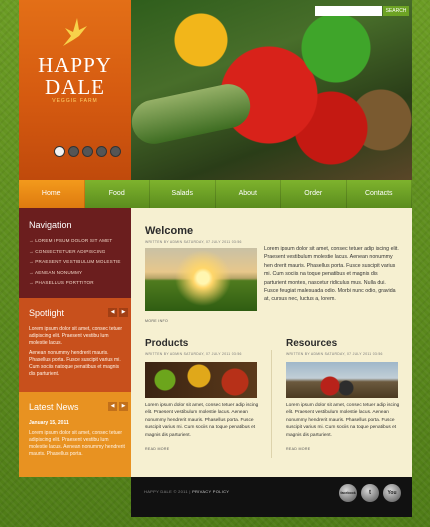 The image size is (430, 527). What do you see at coordinates (314, 194) in the screenshot?
I see `nav-item-order: Order` at bounding box center [314, 194].